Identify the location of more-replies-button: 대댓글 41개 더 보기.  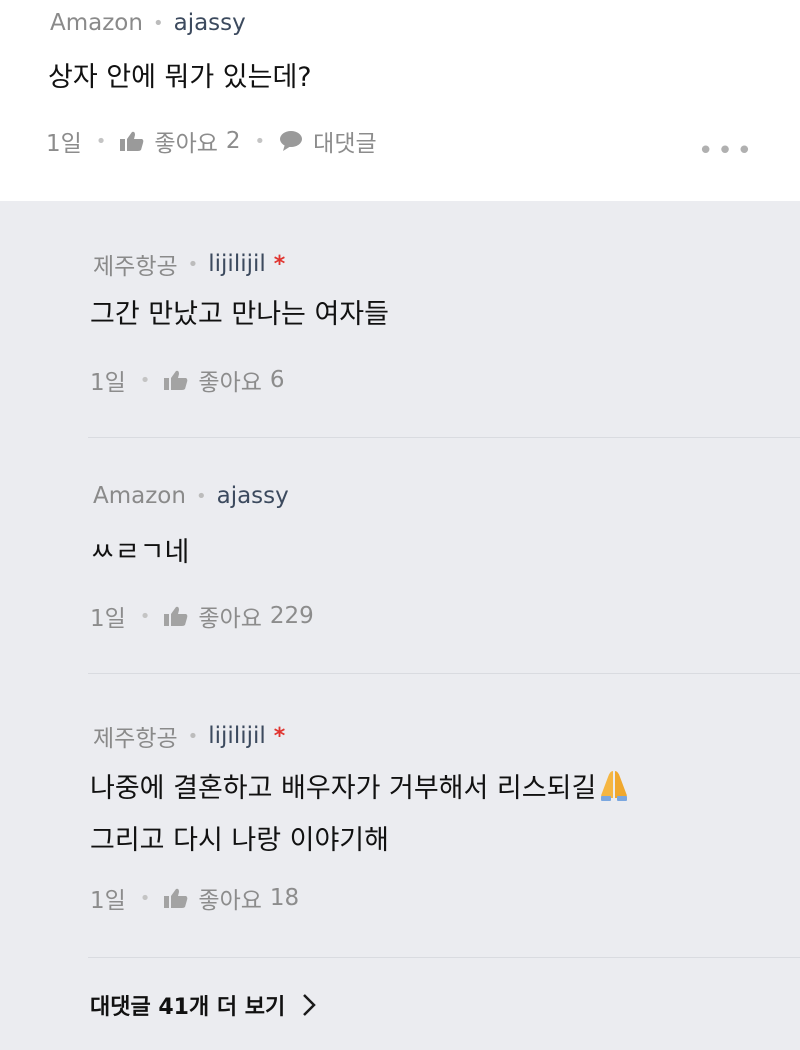
(203, 1005).